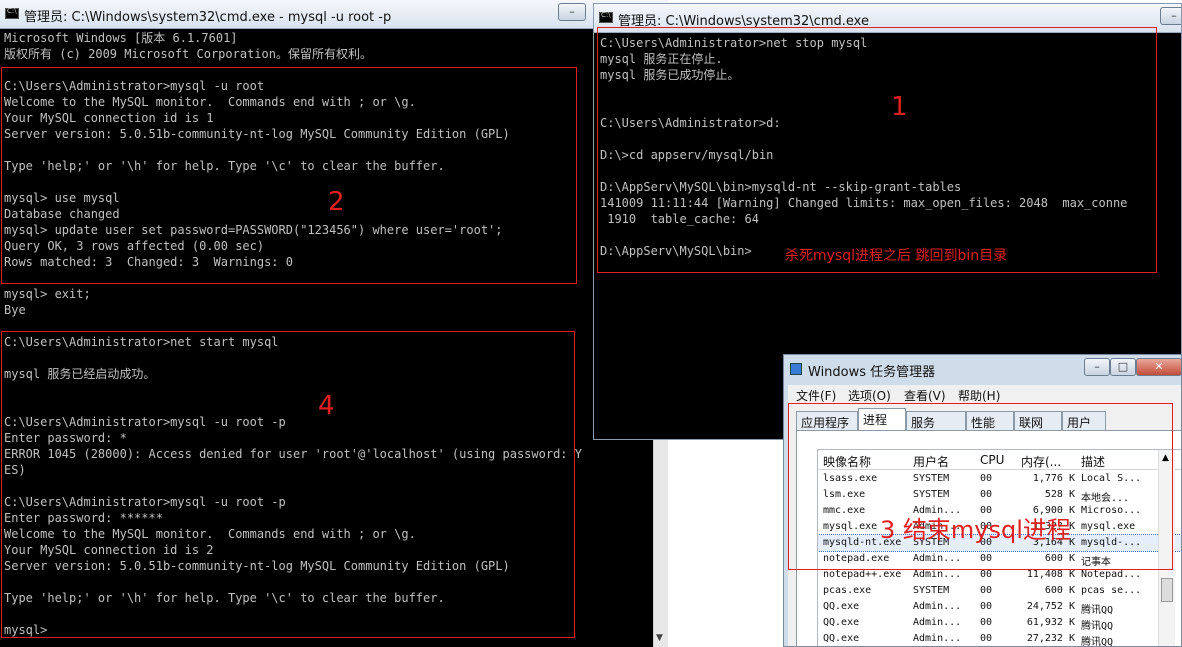  What do you see at coordinates (999, 638) in the screenshot?
I see `process-row: QQ.exe Admin... 00 27,232 K 腾讯QQ` at bounding box center [999, 638].